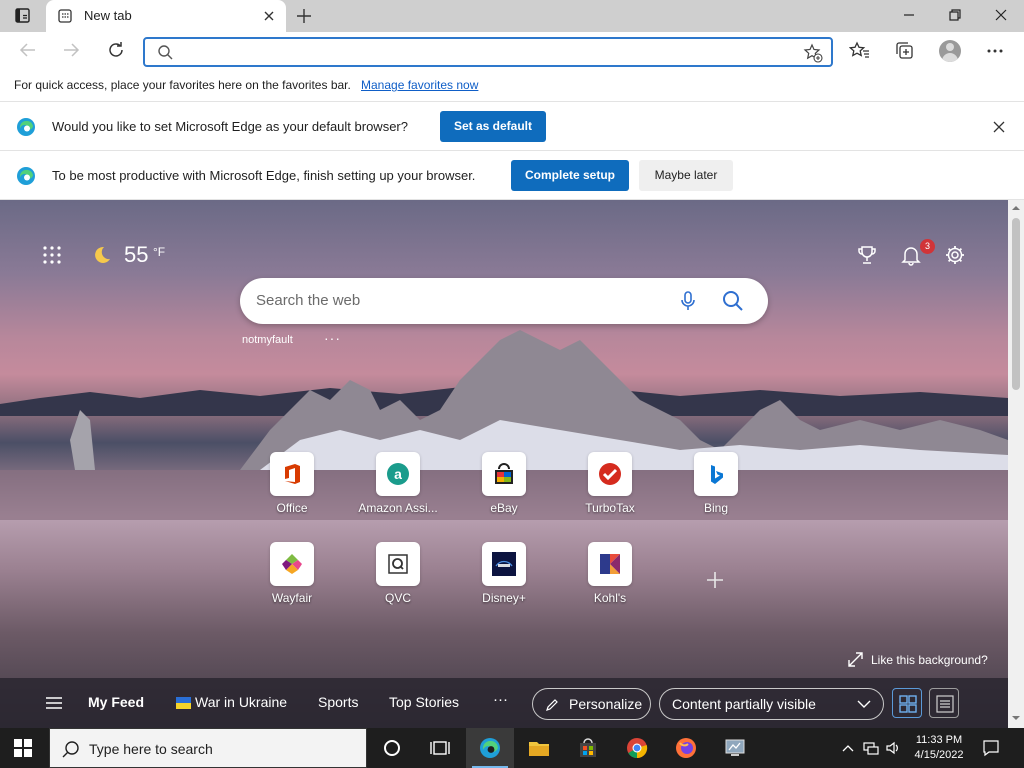  Describe the element at coordinates (54, 703) in the screenshot. I see `hamburger-menu-icon` at that location.